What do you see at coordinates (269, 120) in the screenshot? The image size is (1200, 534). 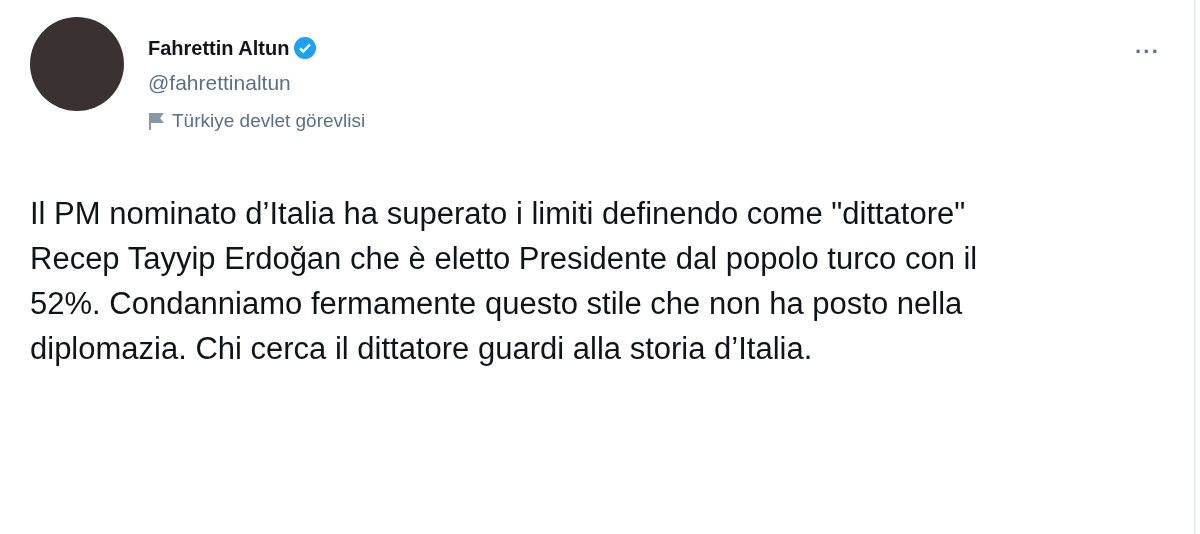 I see `account-label: Türkiye devlet görevlisi` at bounding box center [269, 120].